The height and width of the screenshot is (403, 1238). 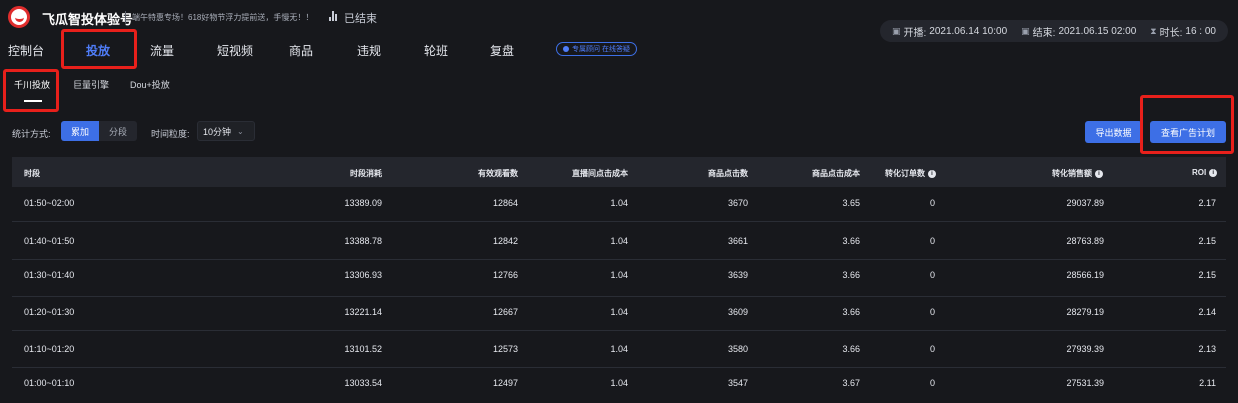 What do you see at coordinates (235, 50) in the screenshot?
I see `tab-short-video: 短视频` at bounding box center [235, 50].